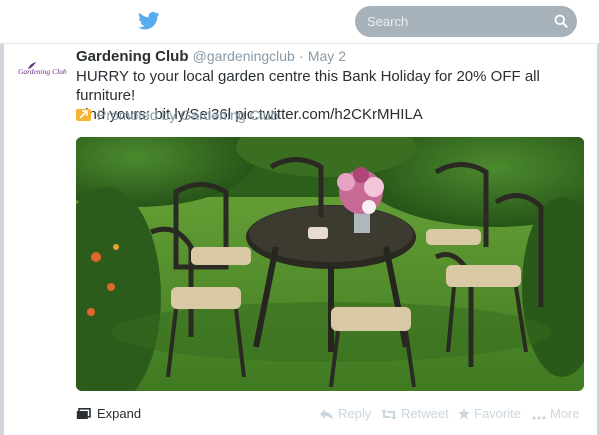 This screenshot has width=599, height=435. Describe the element at coordinates (299, 43) in the screenshot. I see `top-divider` at that location.